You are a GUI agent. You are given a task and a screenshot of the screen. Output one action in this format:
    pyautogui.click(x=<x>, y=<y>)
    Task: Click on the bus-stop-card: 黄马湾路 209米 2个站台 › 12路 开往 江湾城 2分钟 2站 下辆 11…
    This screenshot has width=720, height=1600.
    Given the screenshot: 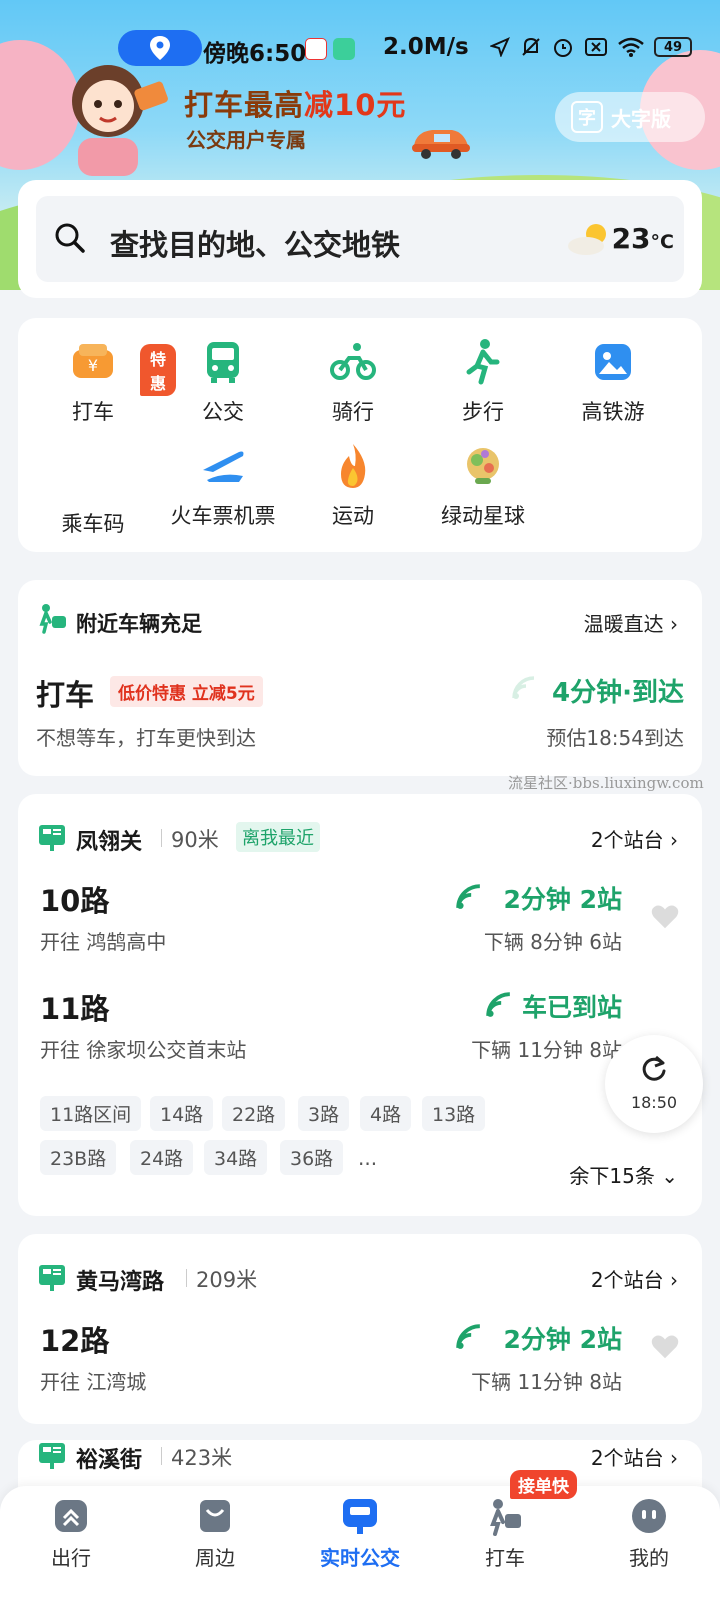 What is the action you would take?
    pyautogui.click(x=360, y=1329)
    